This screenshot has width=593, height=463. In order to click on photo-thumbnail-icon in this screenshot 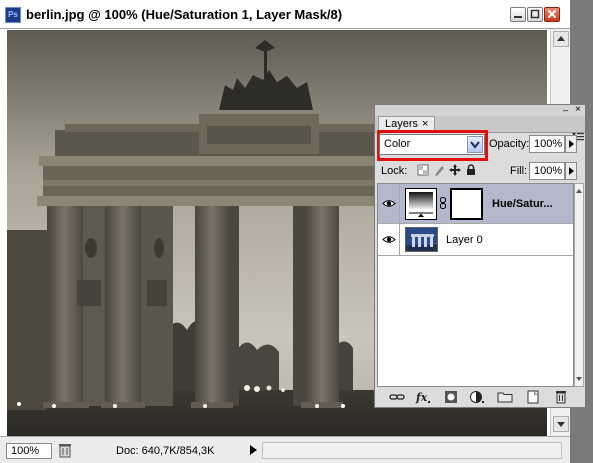, I will do `click(421, 239)`.